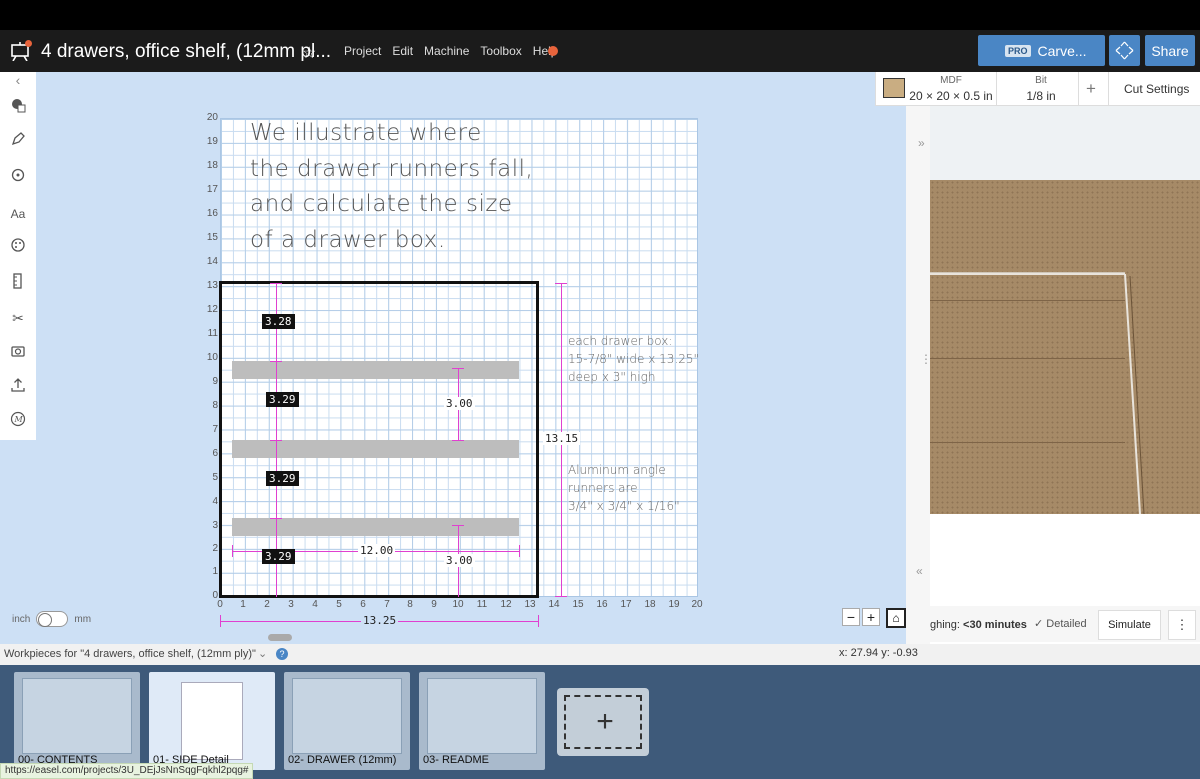 The width and height of the screenshot is (1200, 779). What do you see at coordinates (77, 721) in the screenshot?
I see `workpiece-card: 00- CONTENTS` at bounding box center [77, 721].